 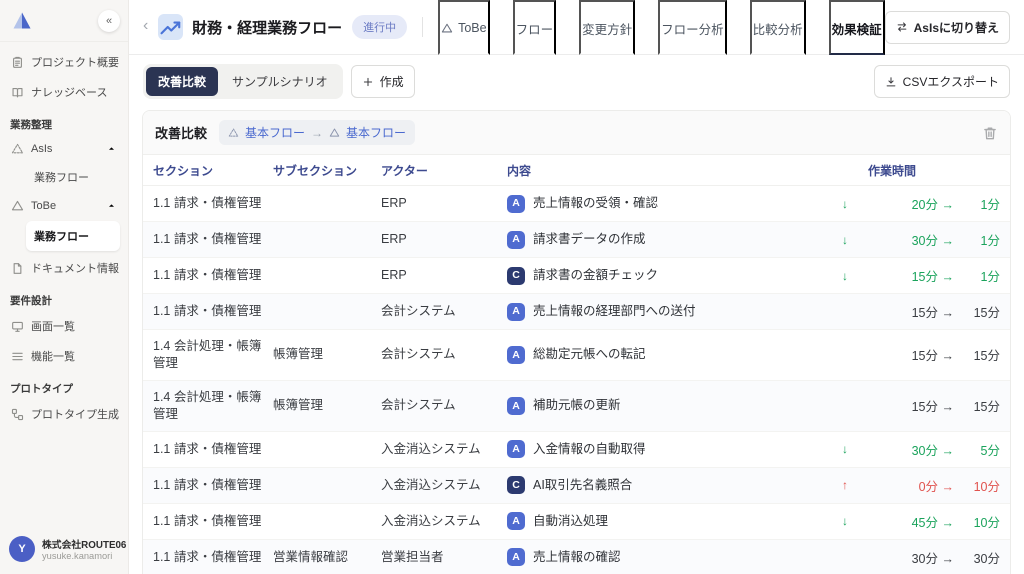 I want to click on sidebar-collapse-button: «, so click(x=109, y=21).